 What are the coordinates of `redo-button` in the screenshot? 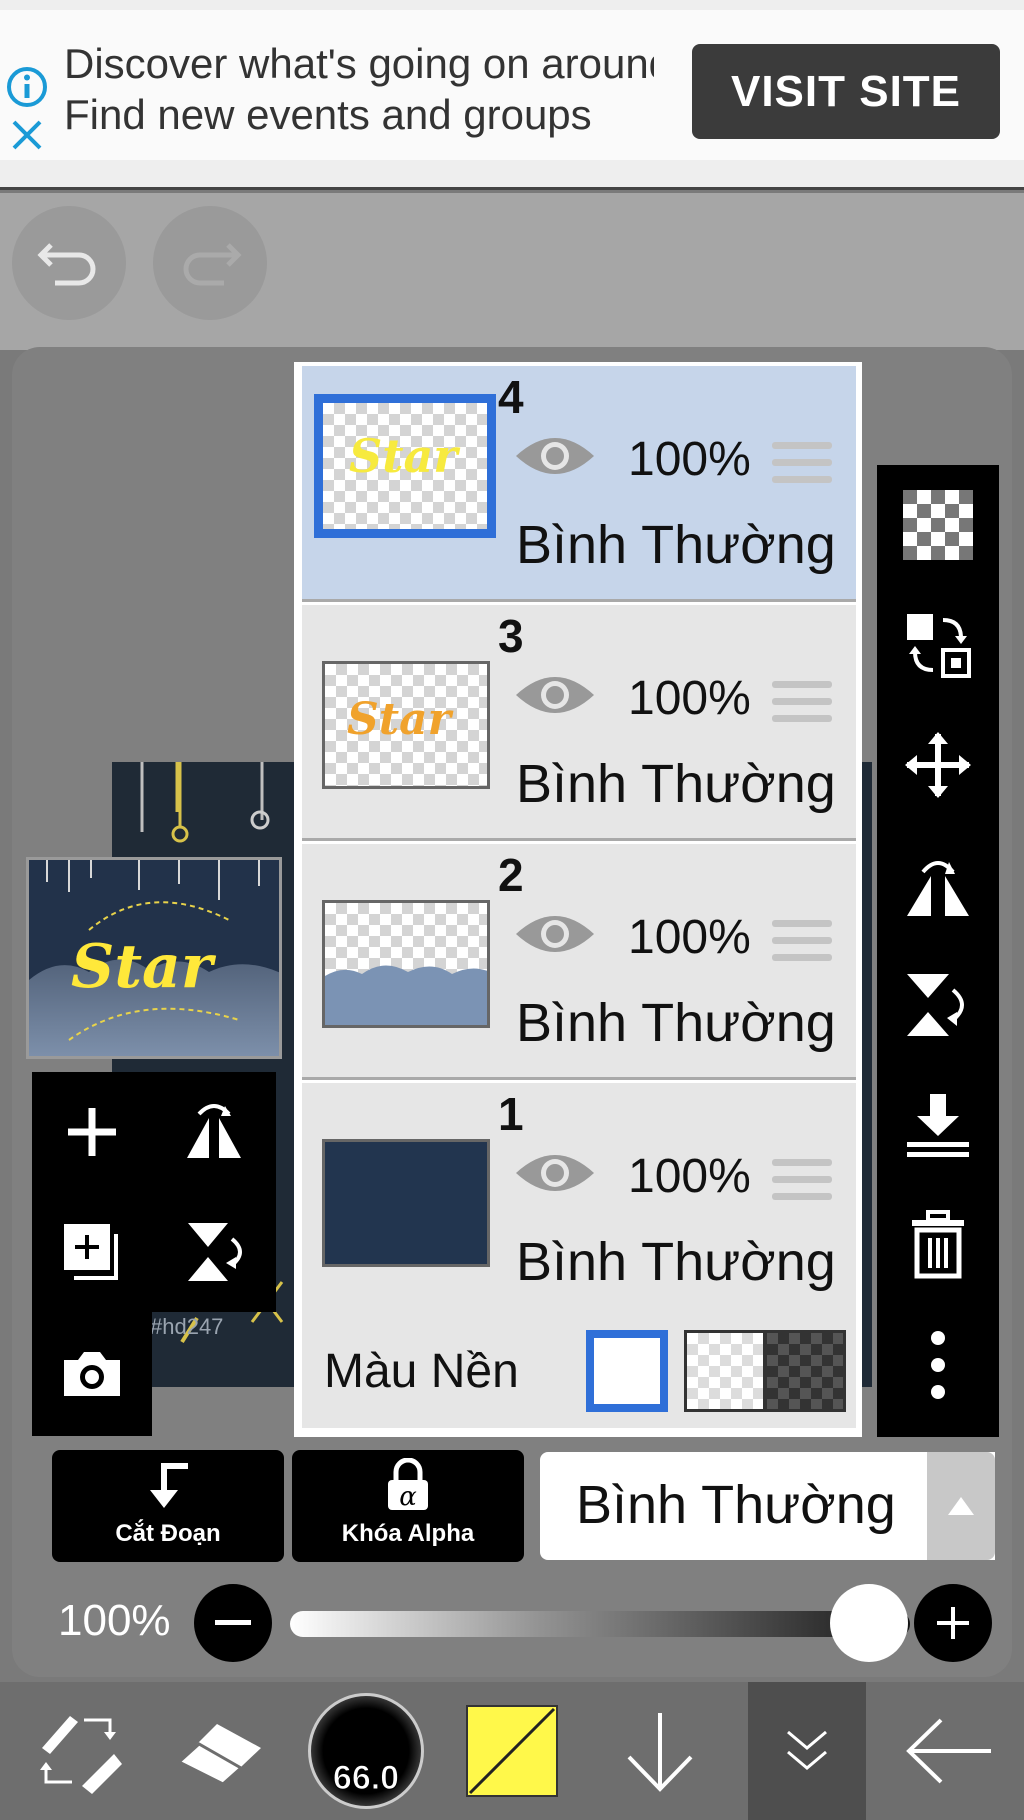 It's located at (210, 263).